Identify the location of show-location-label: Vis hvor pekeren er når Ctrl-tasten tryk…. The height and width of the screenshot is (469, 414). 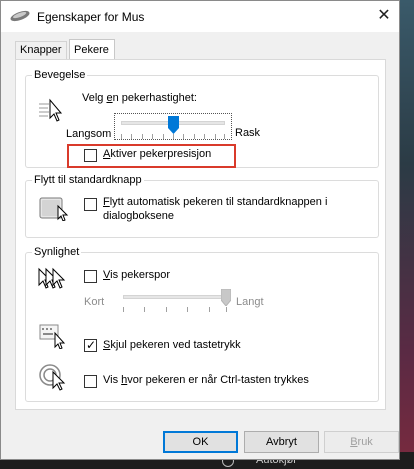
(206, 380).